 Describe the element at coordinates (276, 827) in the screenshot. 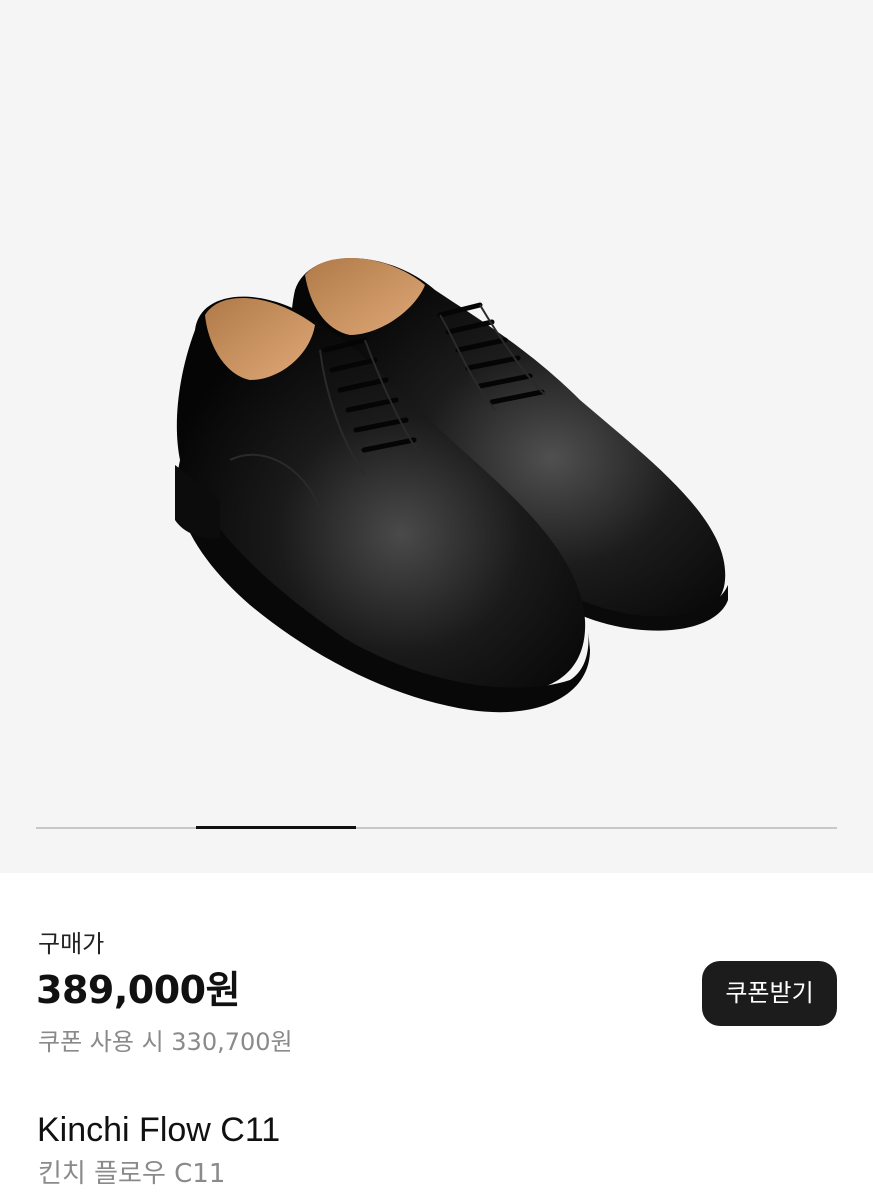

I see `image-pager-indicator` at that location.